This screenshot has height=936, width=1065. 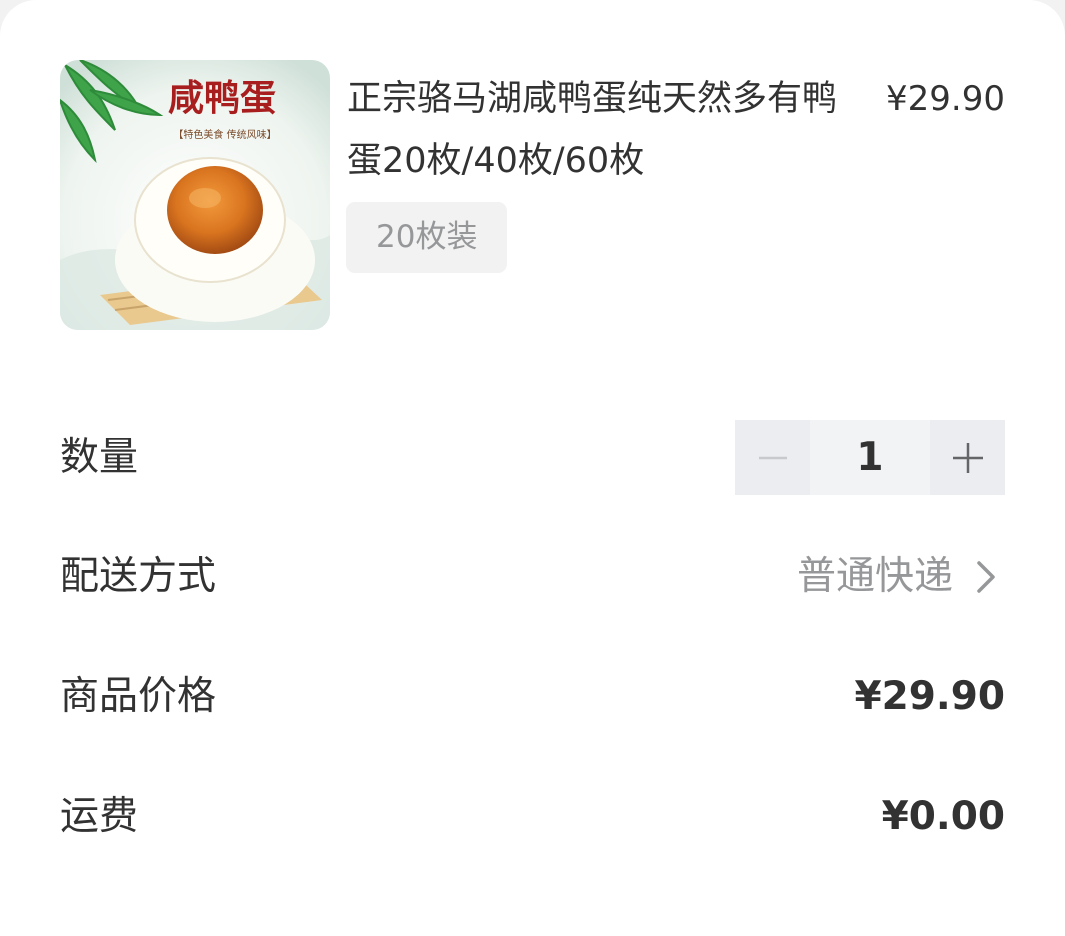 I want to click on chevron-right-icon, so click(x=986, y=577).